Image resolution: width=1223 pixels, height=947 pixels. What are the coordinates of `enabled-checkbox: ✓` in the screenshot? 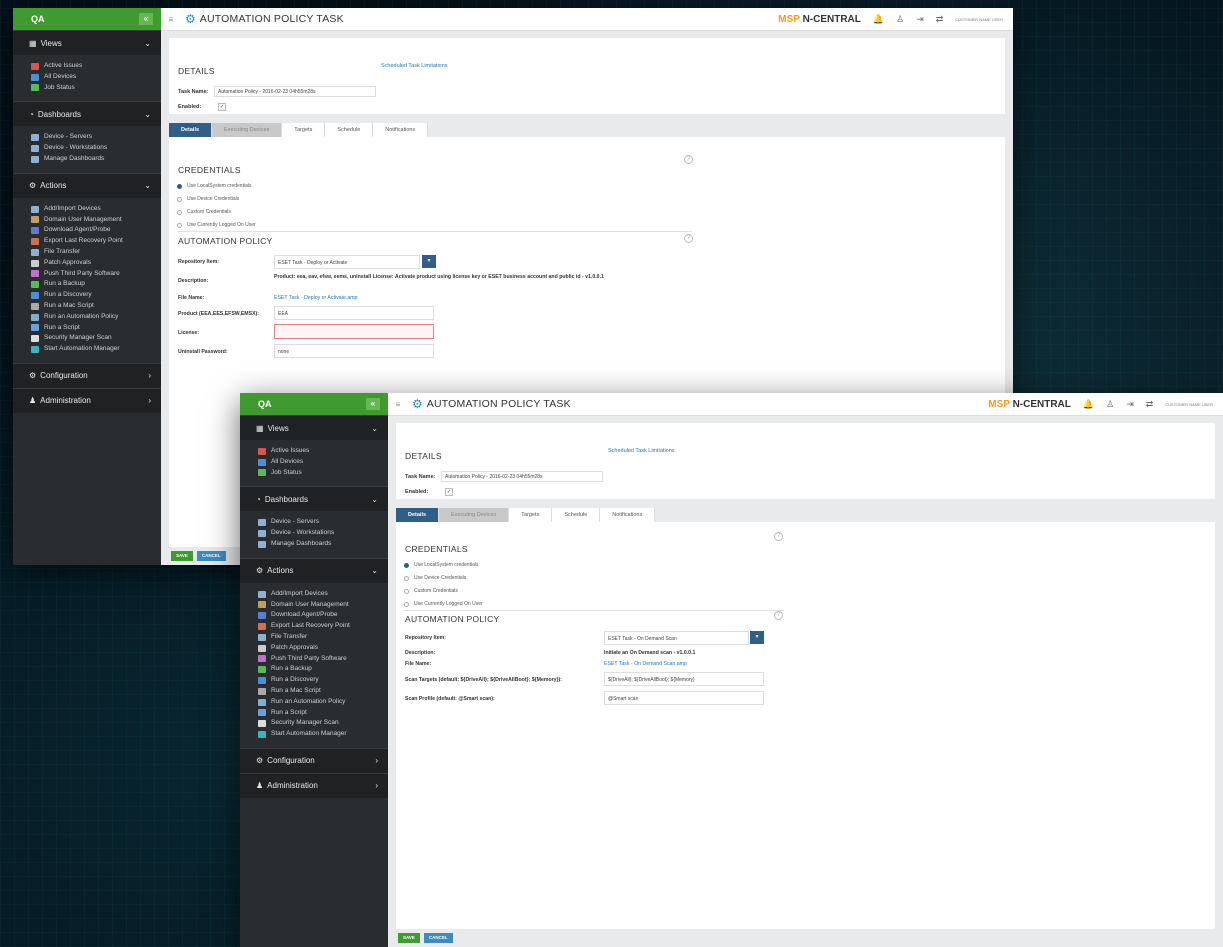 It's located at (449, 492).